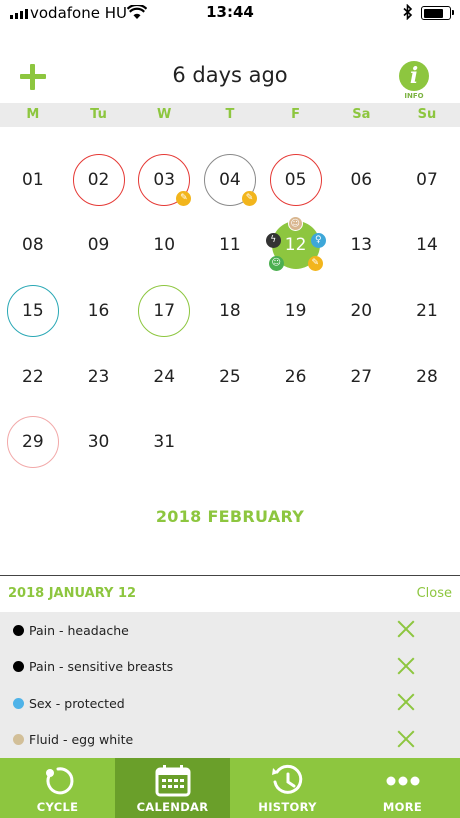 This screenshot has height=818, width=460. Describe the element at coordinates (79, 630) in the screenshot. I see `symptom-label: Pain - headache` at that location.